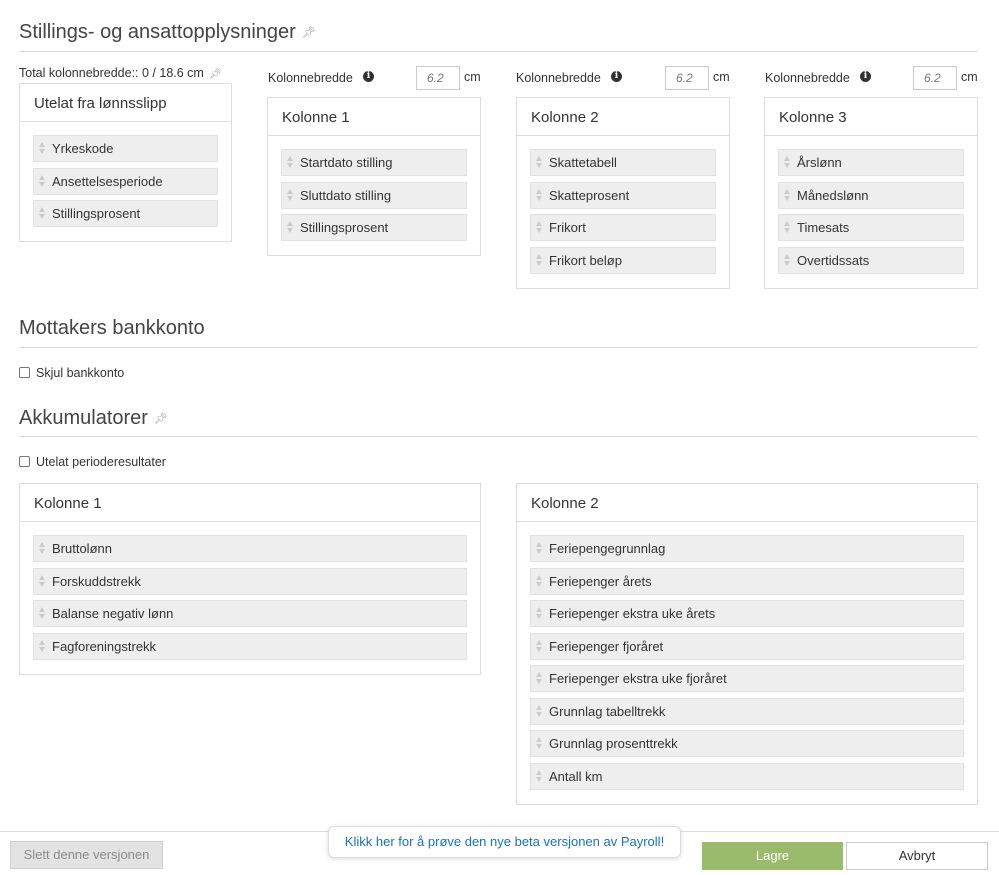 This screenshot has width=999, height=875. Describe the element at coordinates (24, 461) in the screenshot. I see `exclude-period-results-checkbox` at that location.